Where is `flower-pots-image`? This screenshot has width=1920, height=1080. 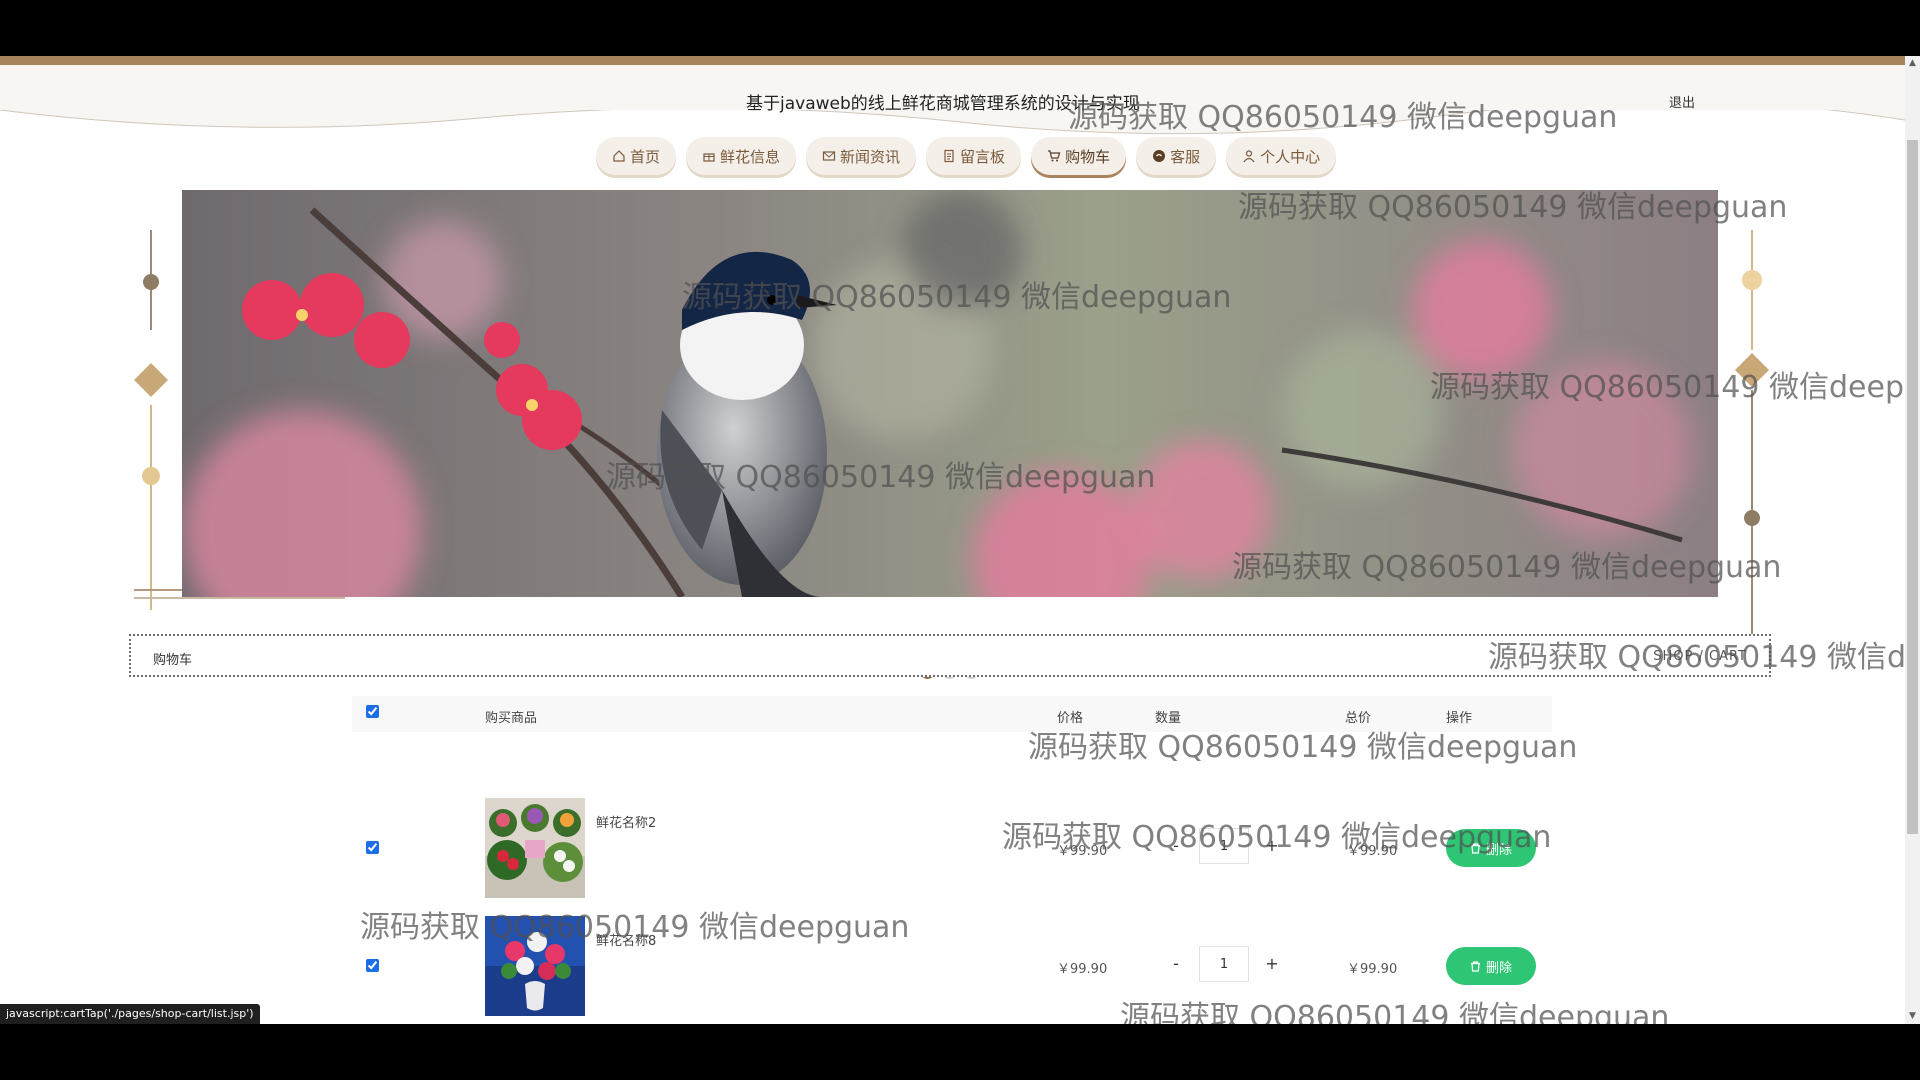 flower-pots-image is located at coordinates (535, 848).